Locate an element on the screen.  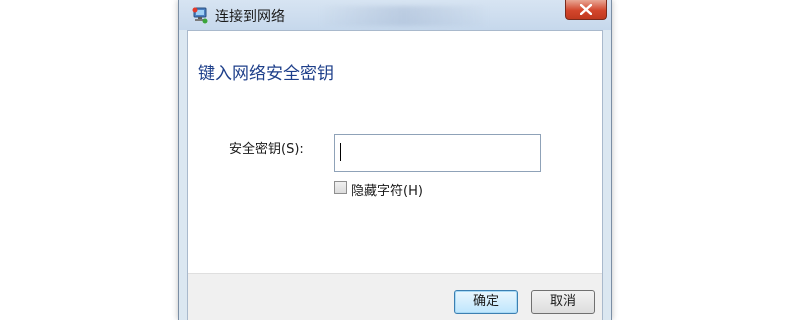
ok-button: 确定 is located at coordinates (486, 302).